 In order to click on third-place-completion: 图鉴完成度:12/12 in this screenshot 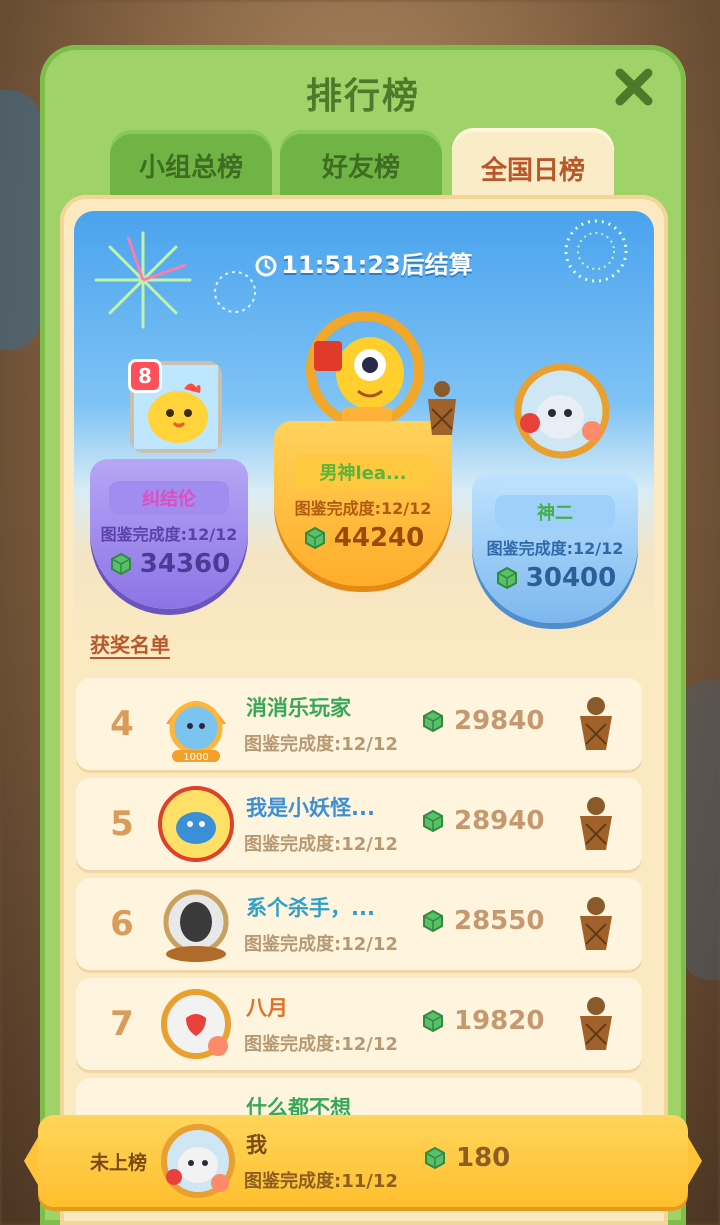, I will do `click(555, 548)`.